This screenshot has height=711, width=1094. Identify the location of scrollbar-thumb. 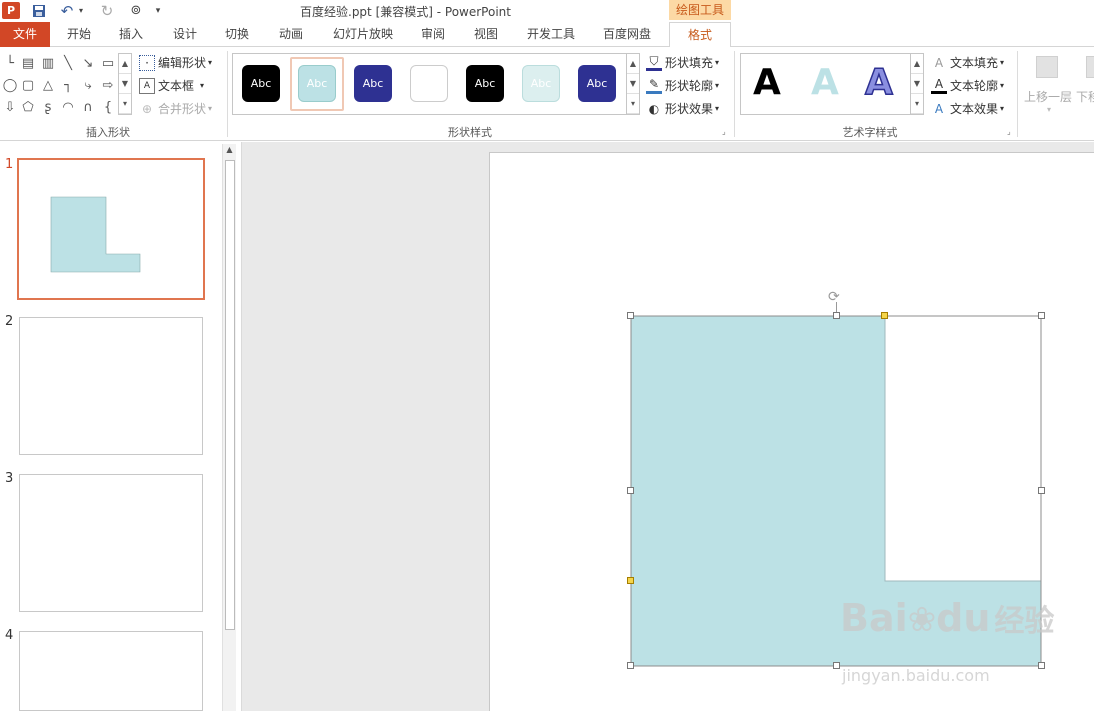
(230, 395).